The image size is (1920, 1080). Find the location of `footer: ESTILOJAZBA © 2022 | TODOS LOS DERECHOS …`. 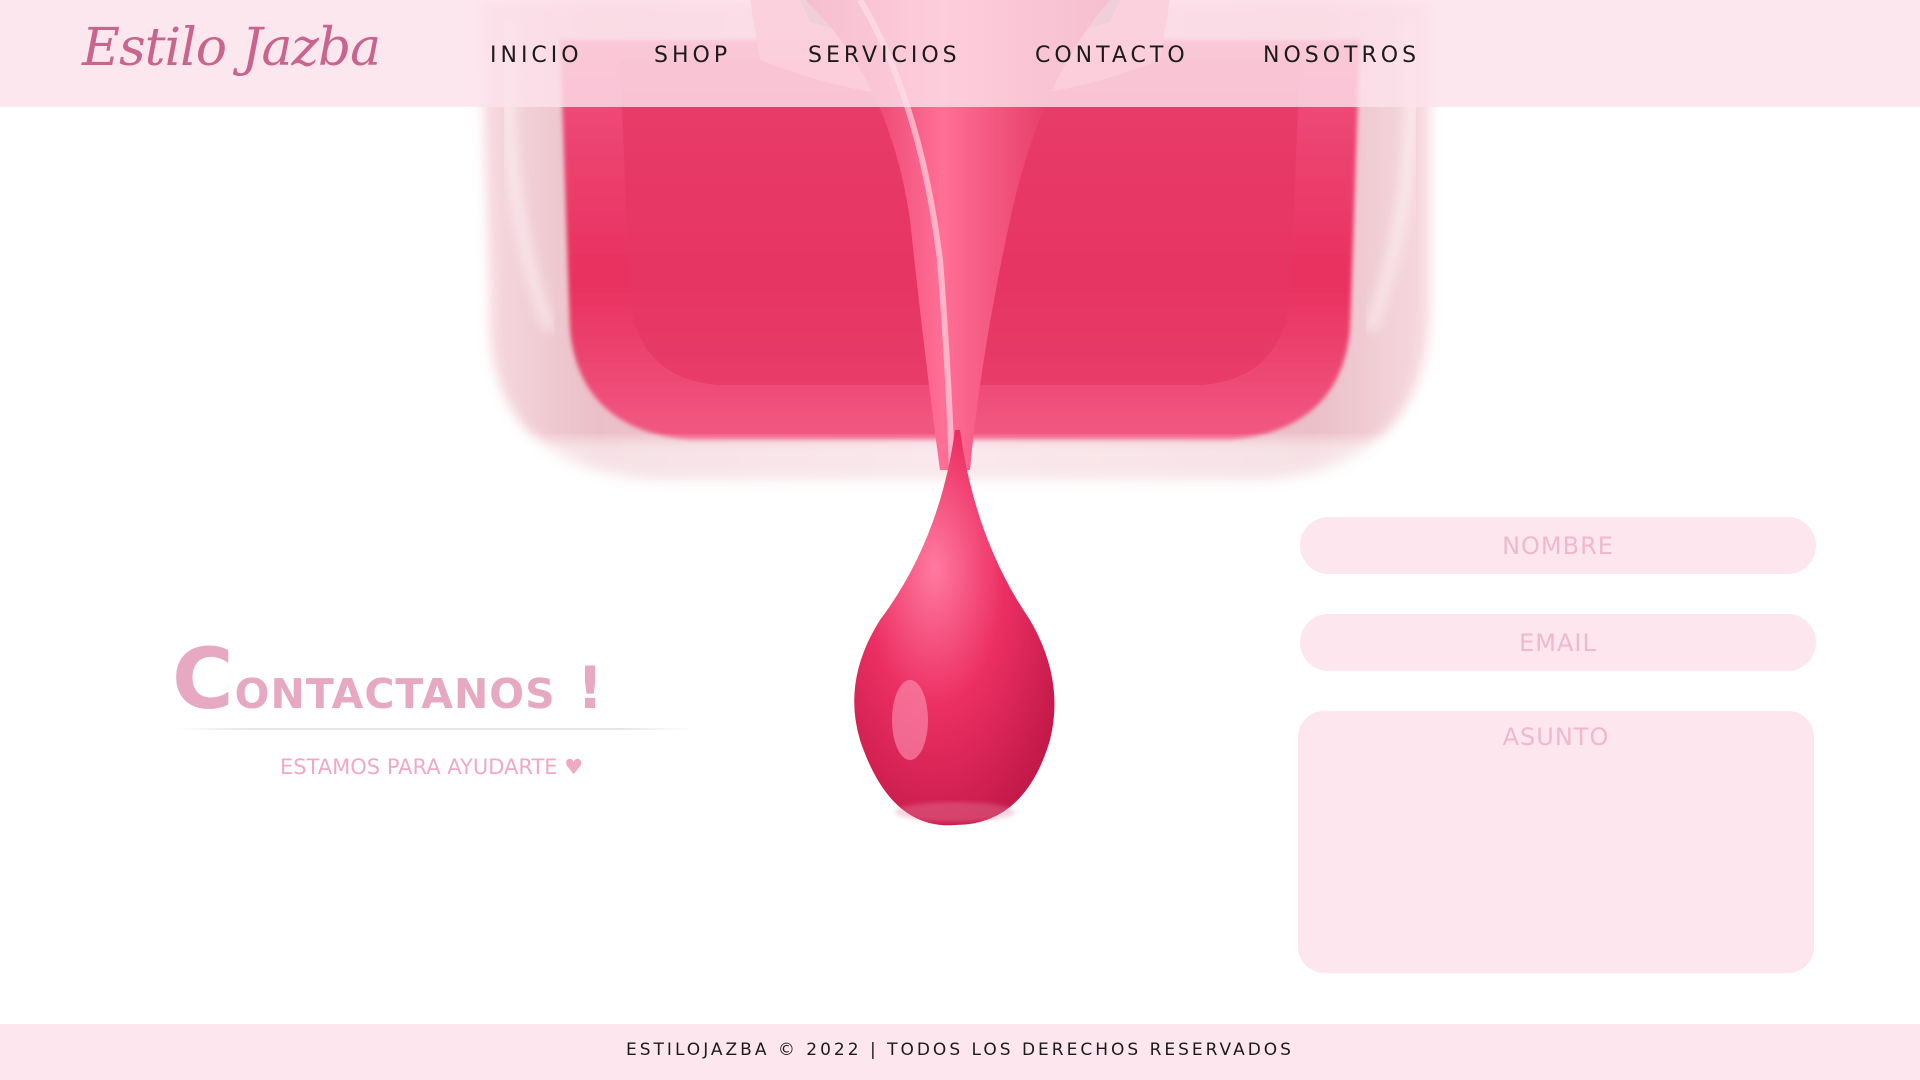

footer: ESTILOJAZBA © 2022 | TODOS LOS DERECHOS … is located at coordinates (960, 1052).